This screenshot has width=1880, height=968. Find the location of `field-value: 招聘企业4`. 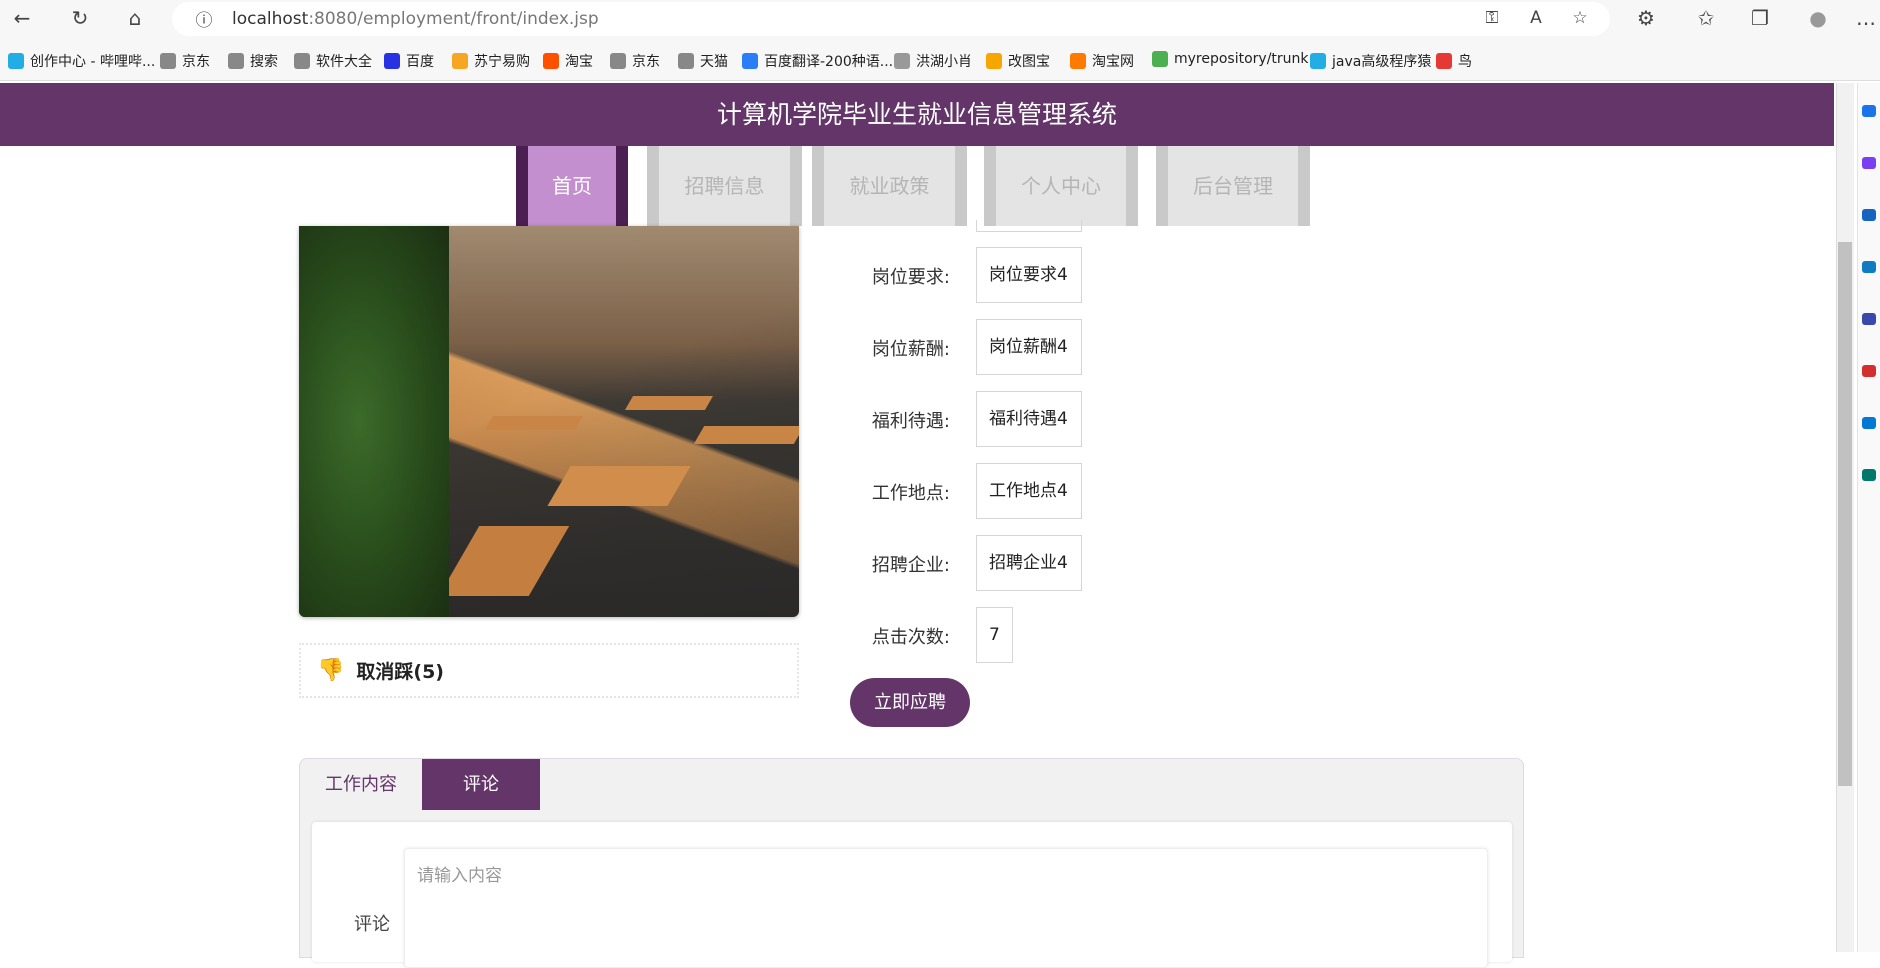

field-value: 招聘企业4 is located at coordinates (1029, 563).